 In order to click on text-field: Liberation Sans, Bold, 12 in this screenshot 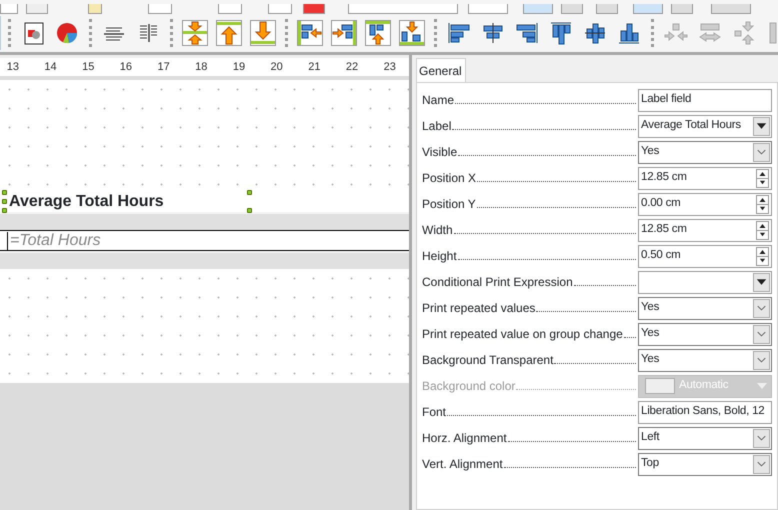, I will do `click(705, 412)`.